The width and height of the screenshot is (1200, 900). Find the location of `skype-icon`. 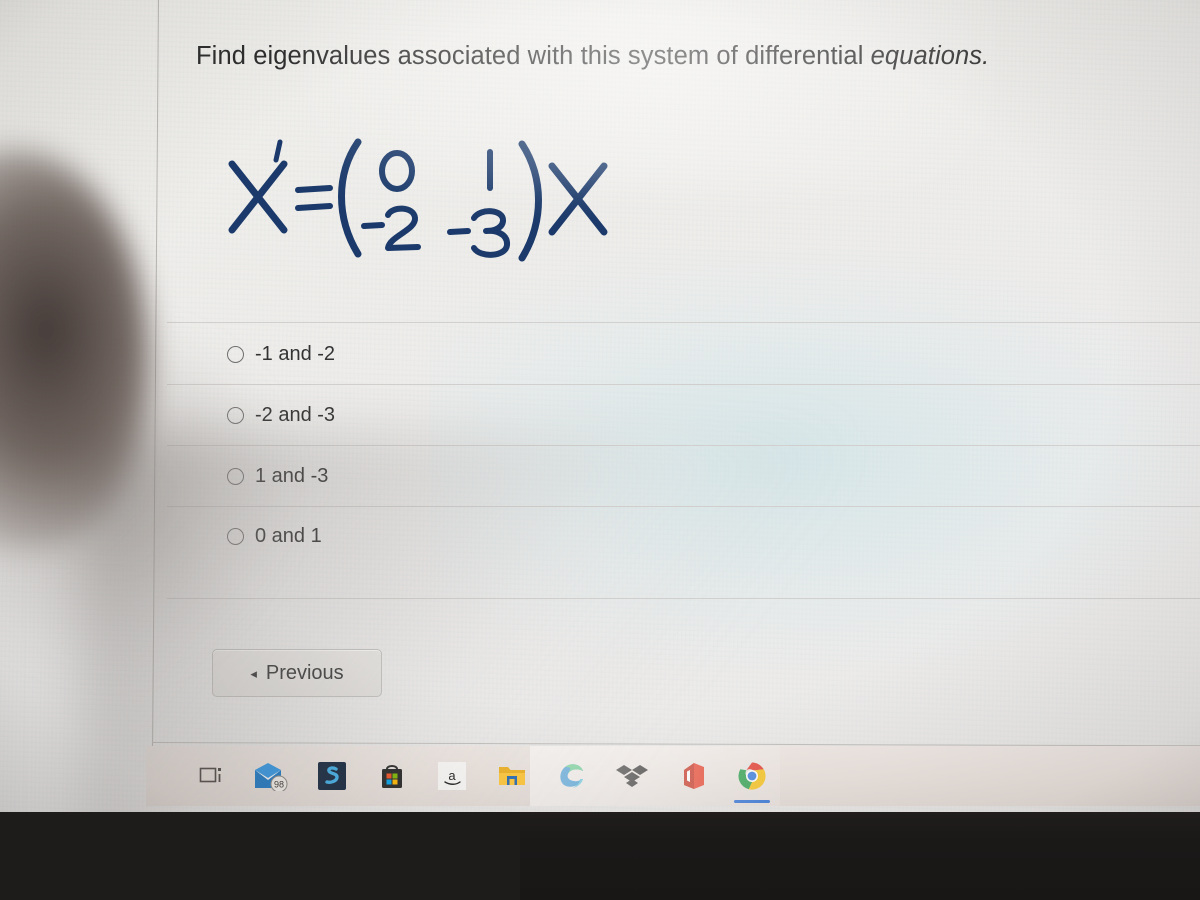

skype-icon is located at coordinates (332, 776).